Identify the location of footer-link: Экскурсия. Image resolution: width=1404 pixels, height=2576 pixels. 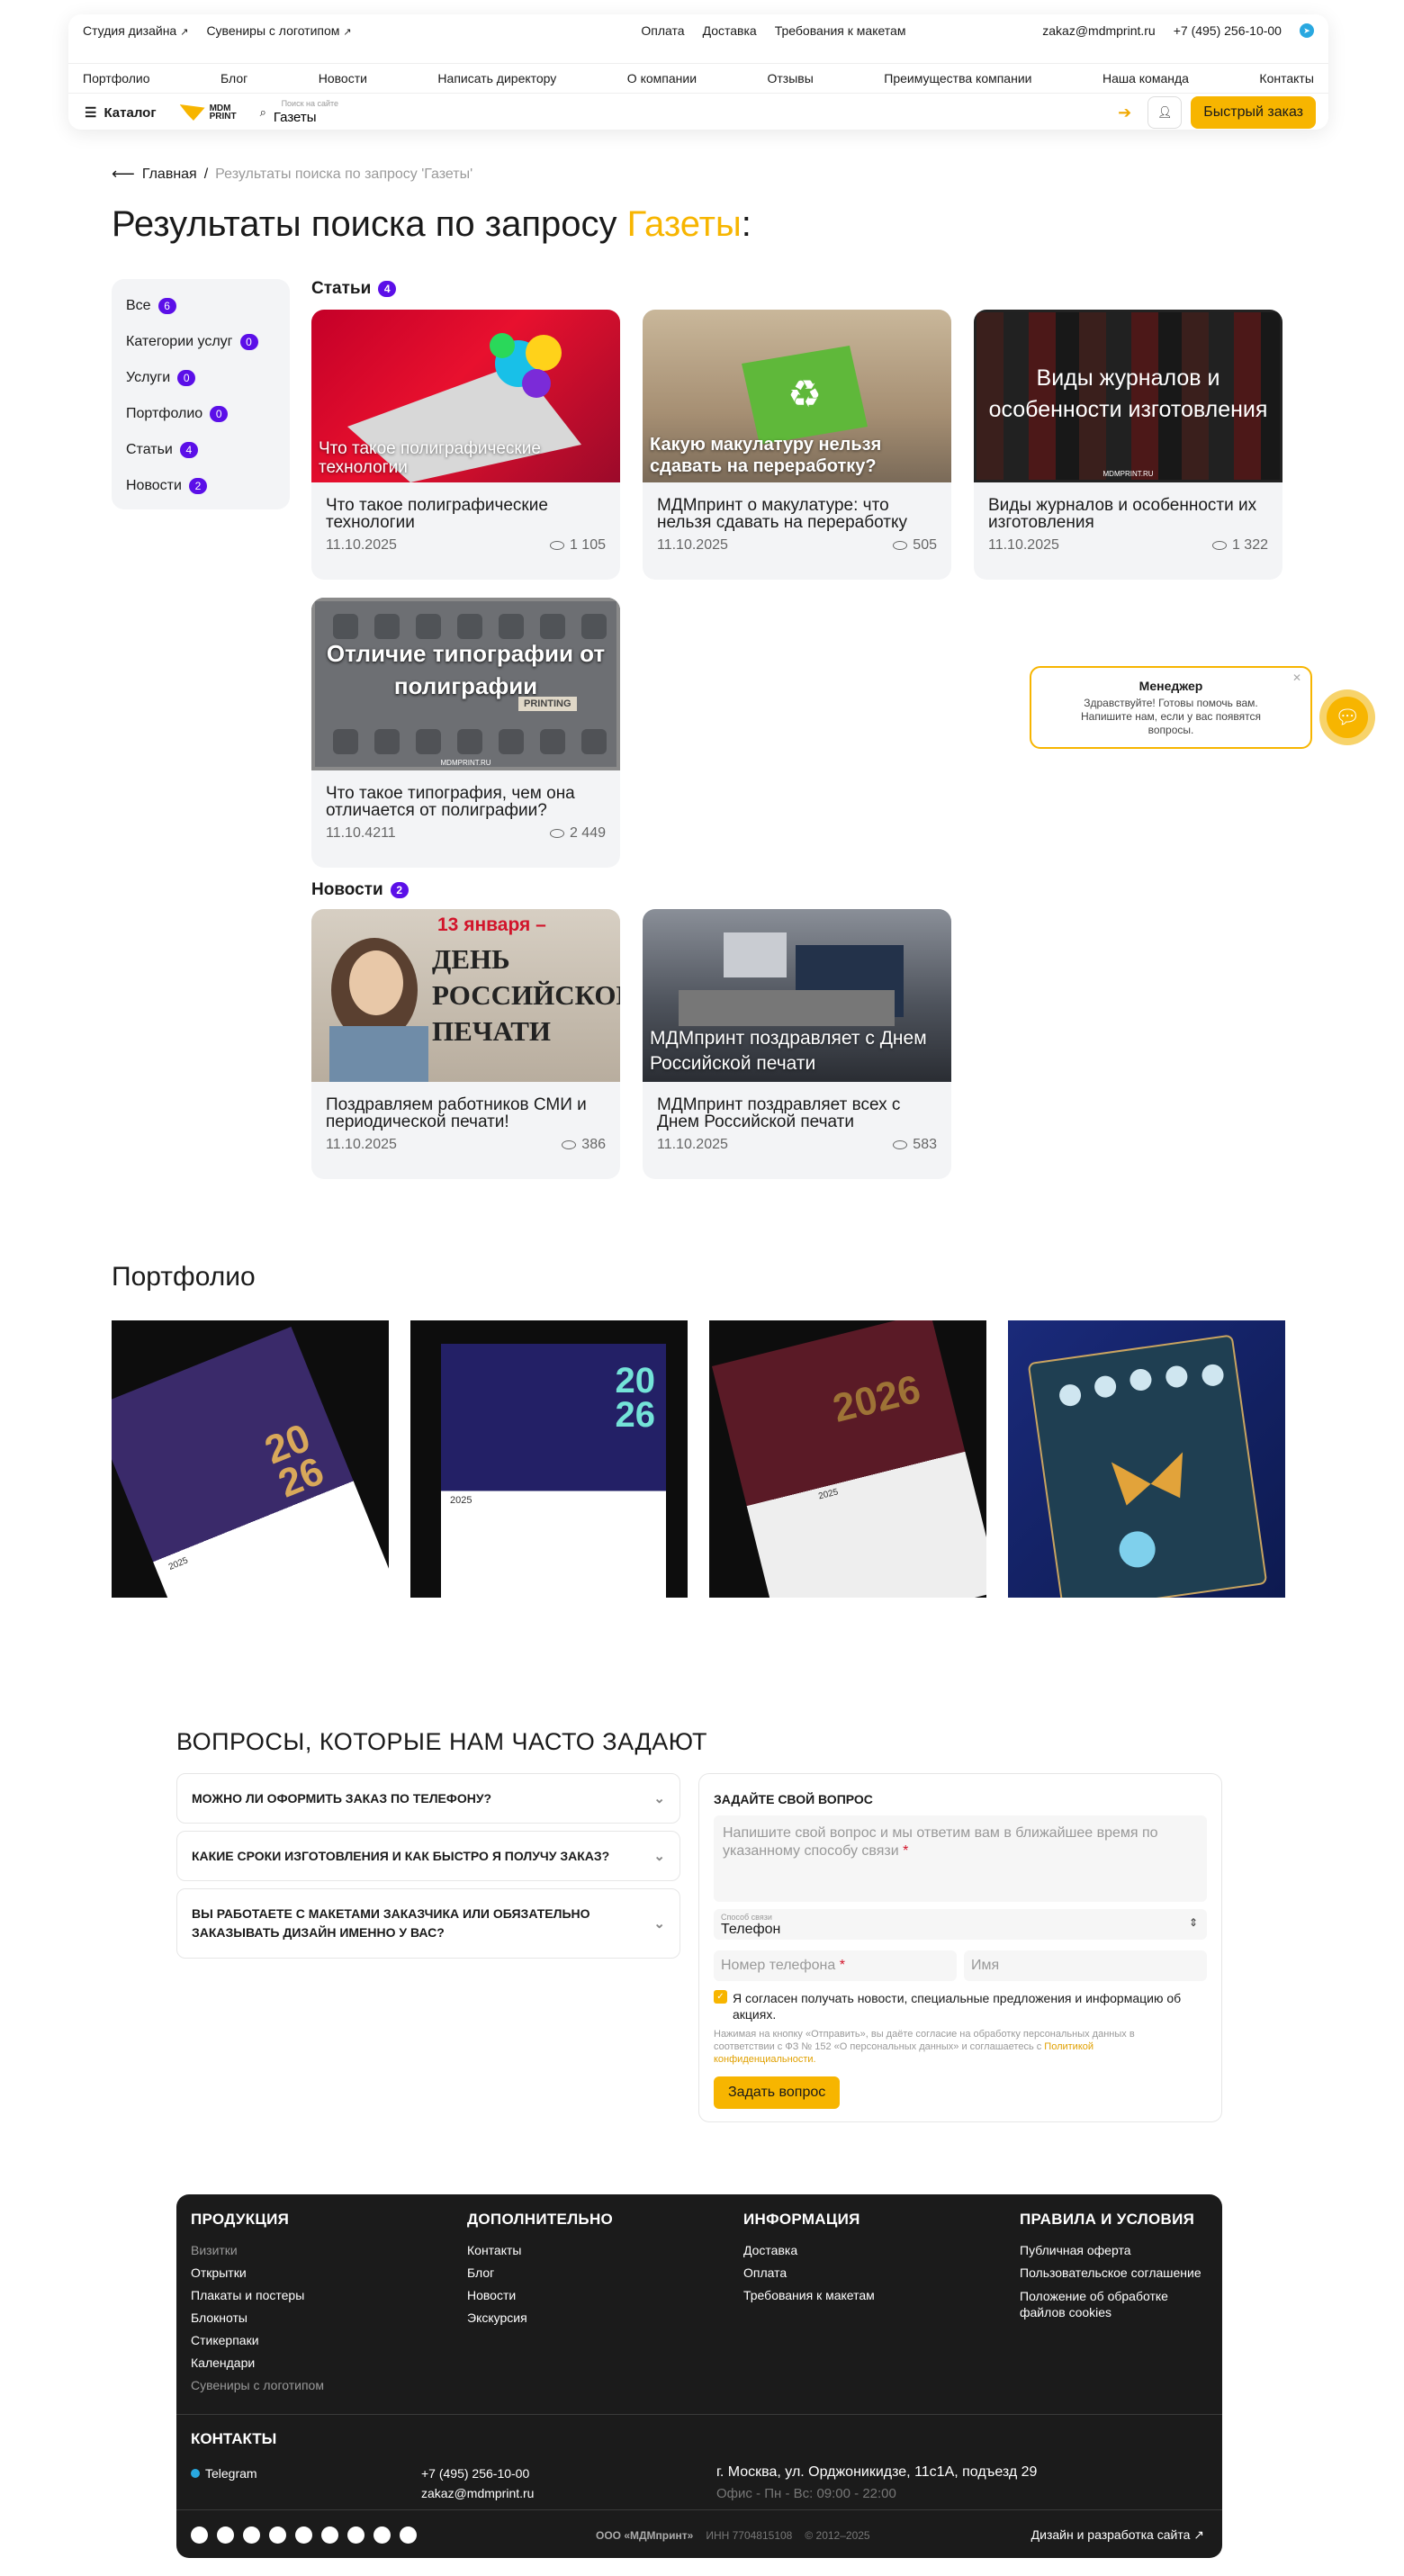
(540, 2321).